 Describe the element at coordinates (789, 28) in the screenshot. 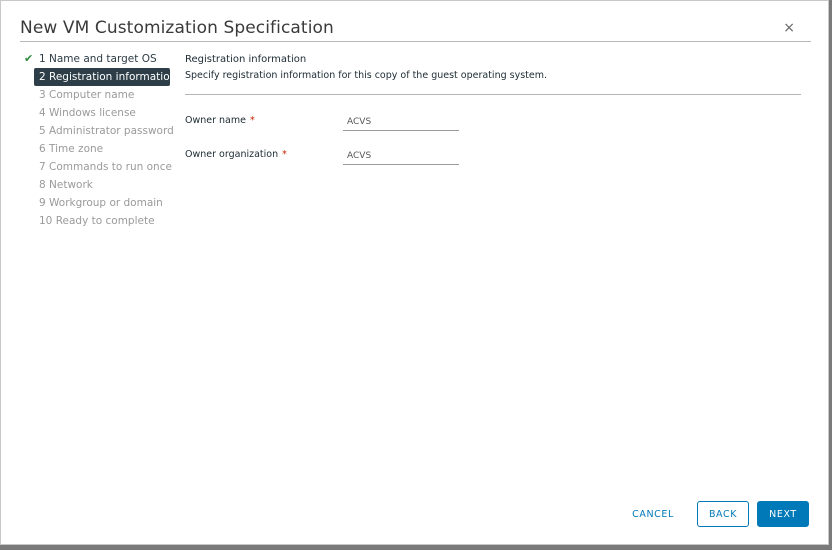

I see `close-icon: ×` at that location.